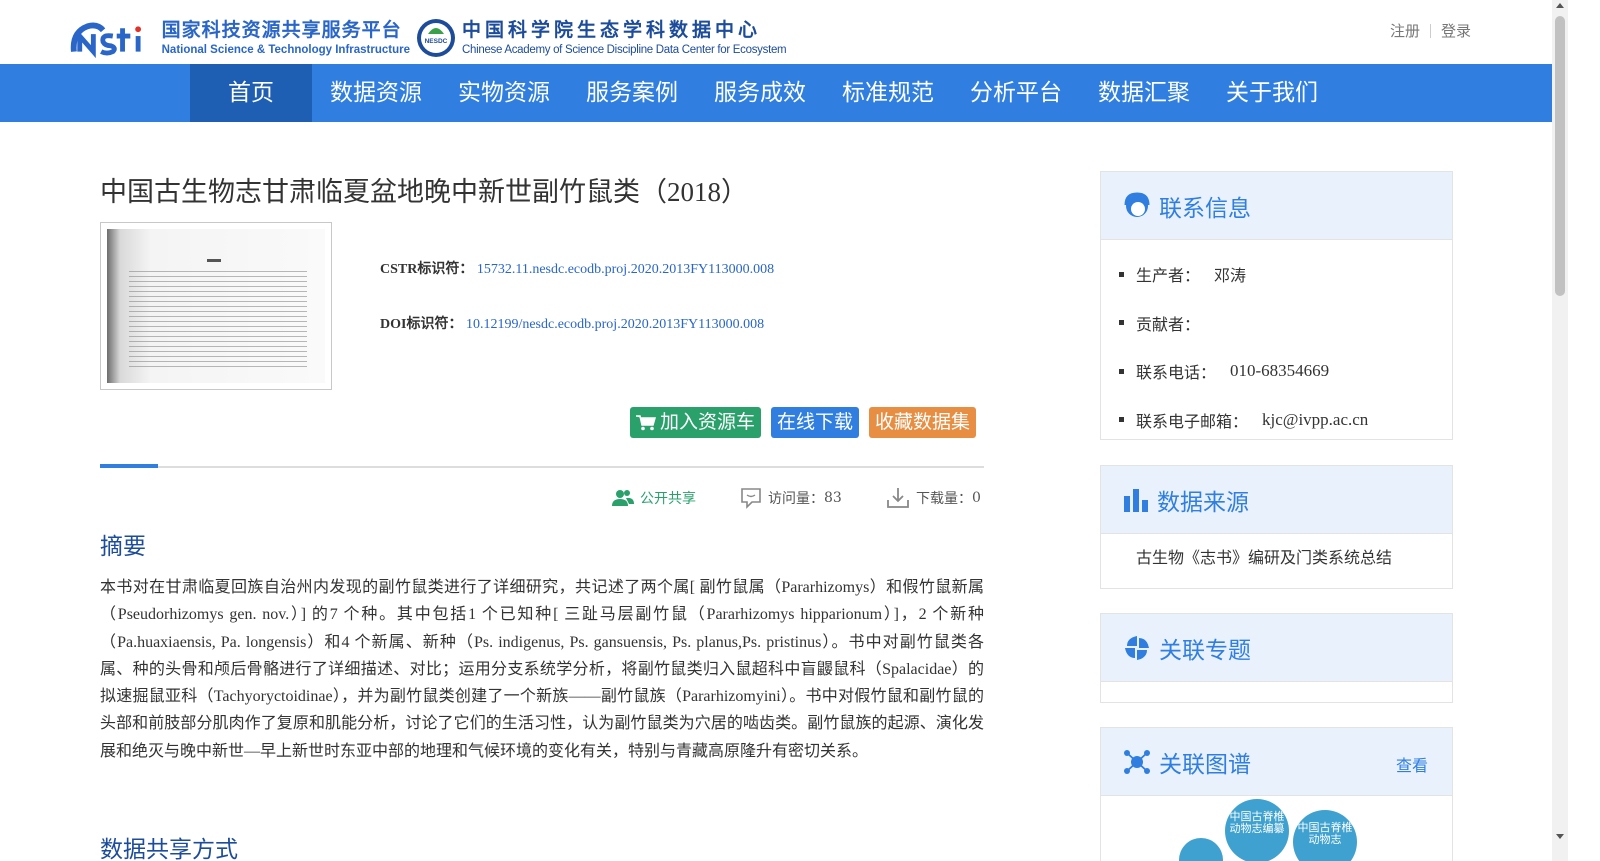  I want to click on download-count: 下载量： 0, so click(933, 498).